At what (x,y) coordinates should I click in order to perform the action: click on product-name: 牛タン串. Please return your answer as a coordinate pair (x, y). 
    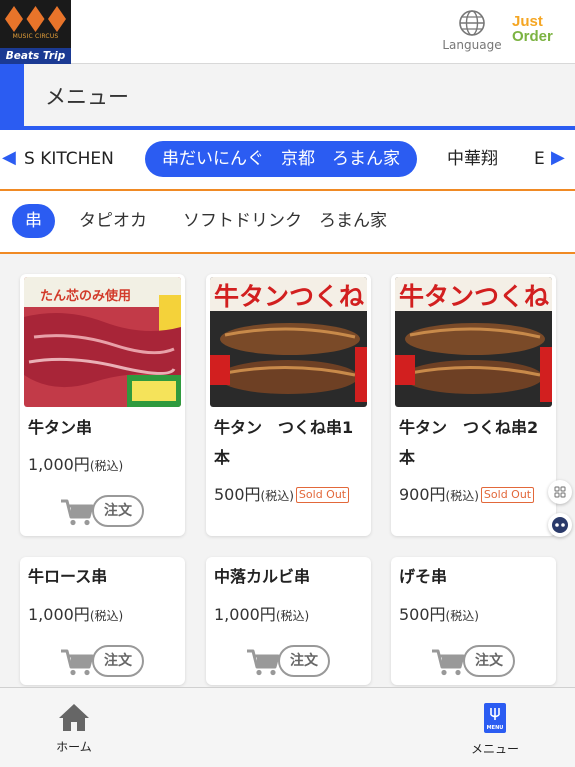
    Looking at the image, I should click on (60, 427).